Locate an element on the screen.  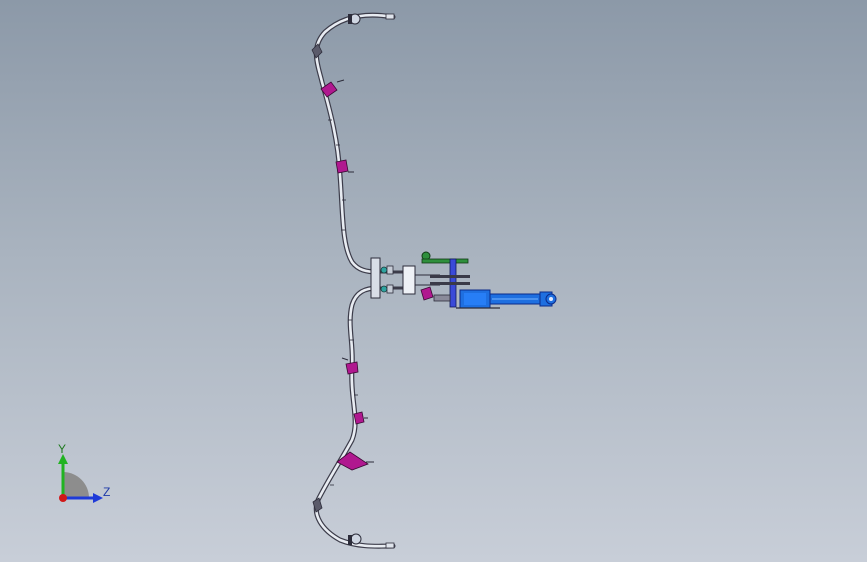
x-axis-dot is located at coordinates (63, 498).